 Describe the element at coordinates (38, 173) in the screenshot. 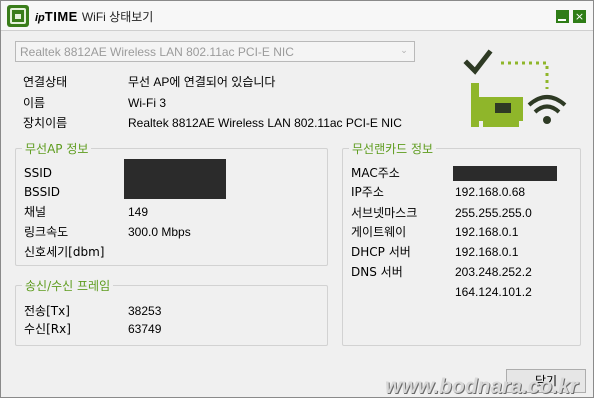

I see `ssid-label: SSID` at that location.